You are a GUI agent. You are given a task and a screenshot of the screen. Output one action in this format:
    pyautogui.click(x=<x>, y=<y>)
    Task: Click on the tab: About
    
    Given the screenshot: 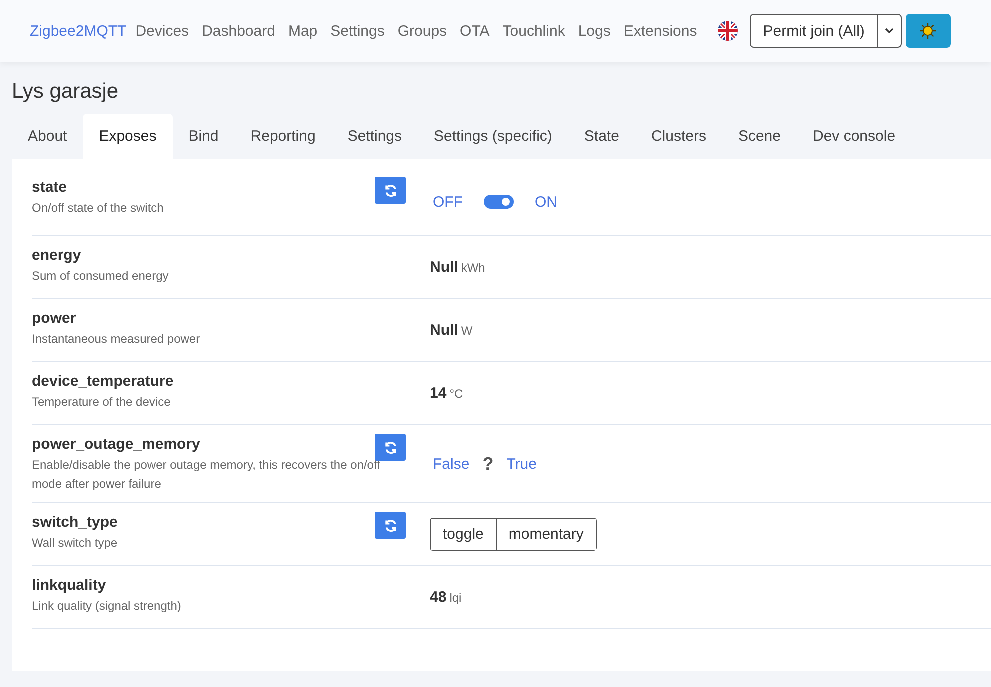 What is the action you would take?
    pyautogui.click(x=48, y=136)
    